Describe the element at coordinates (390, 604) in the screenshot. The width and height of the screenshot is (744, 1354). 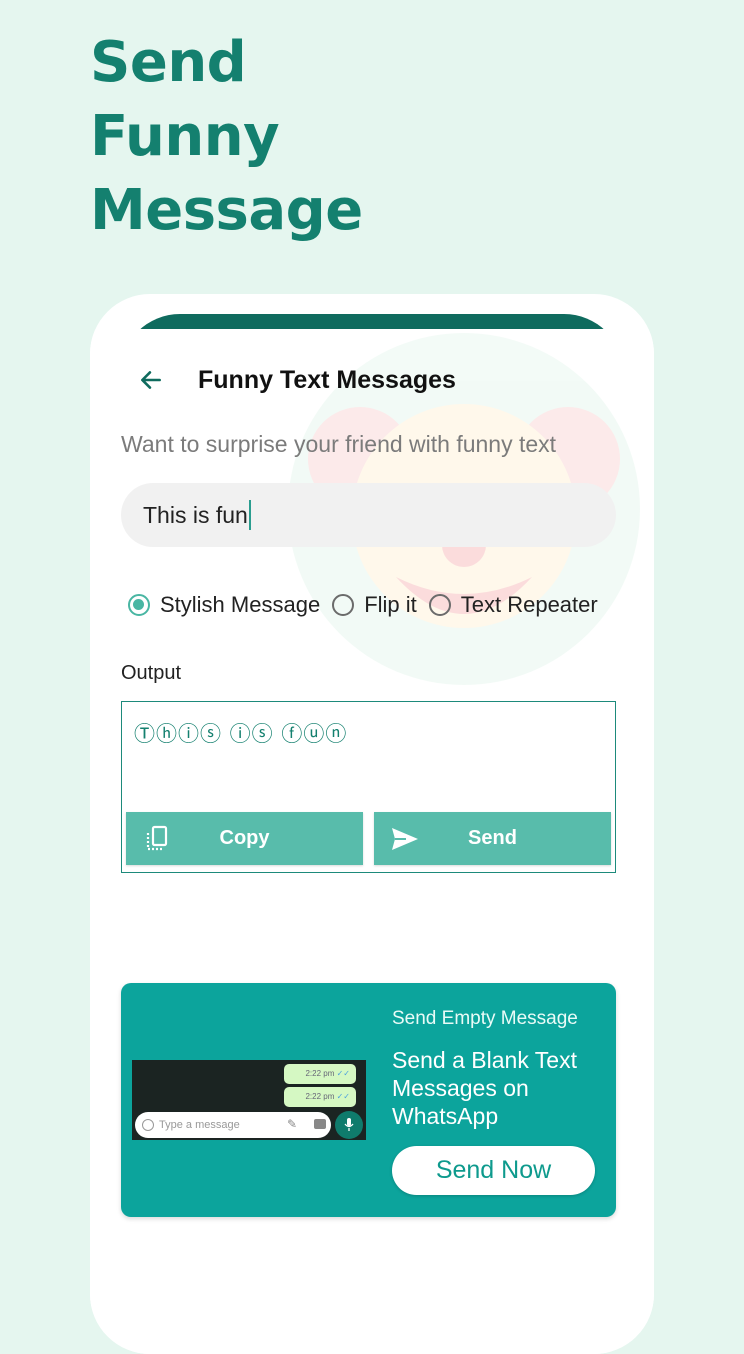
I see `radio-label: Flip it` at that location.